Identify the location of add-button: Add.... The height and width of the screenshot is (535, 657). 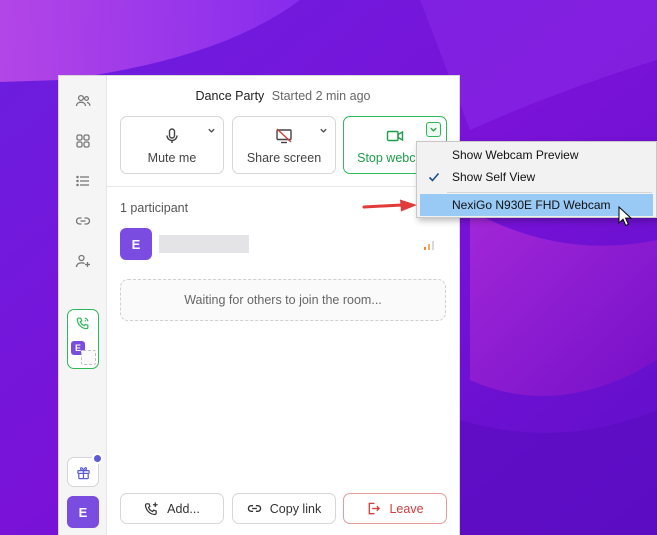
(172, 508).